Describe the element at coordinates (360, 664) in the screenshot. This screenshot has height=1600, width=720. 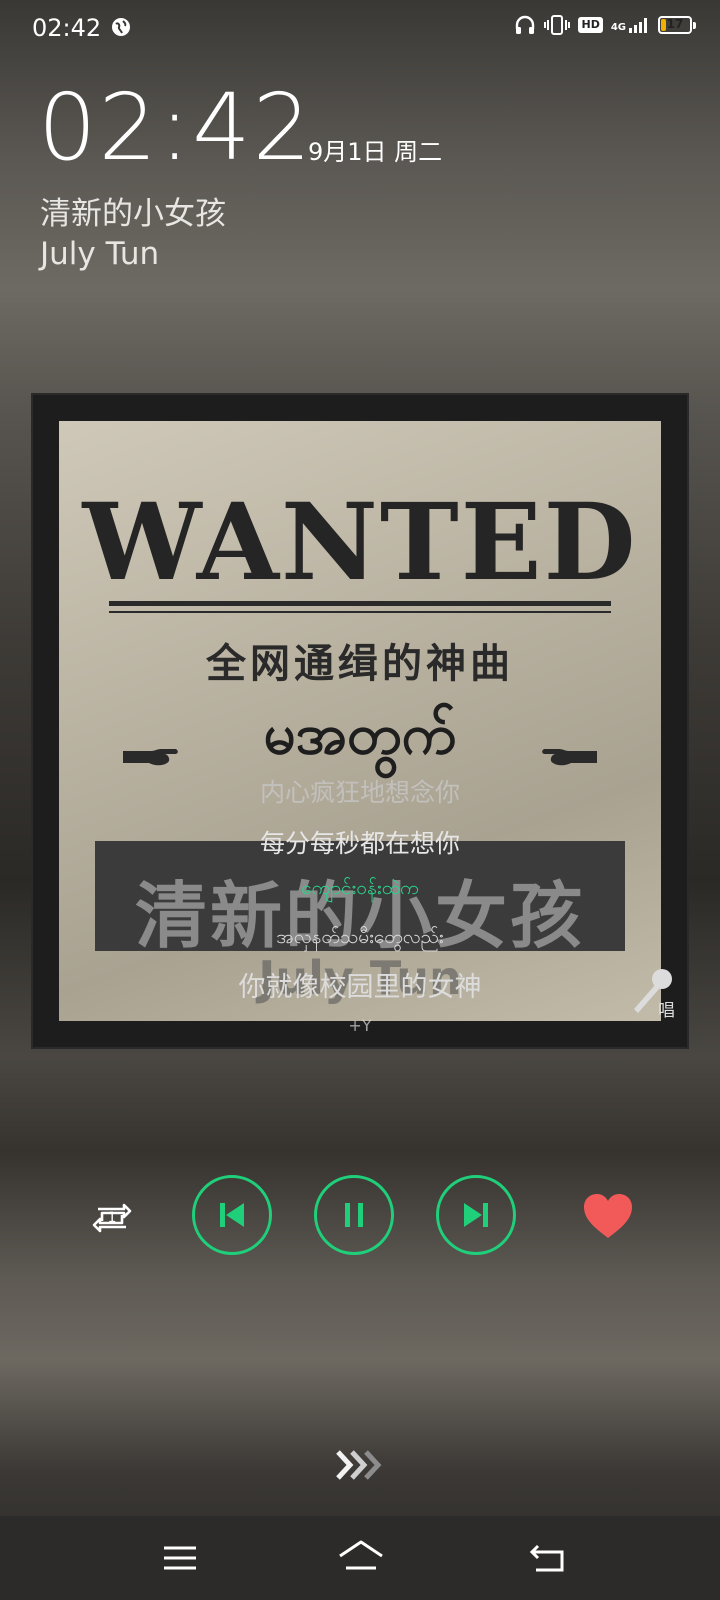
I see `cover-subtitle: 全网通缉的神曲` at that location.